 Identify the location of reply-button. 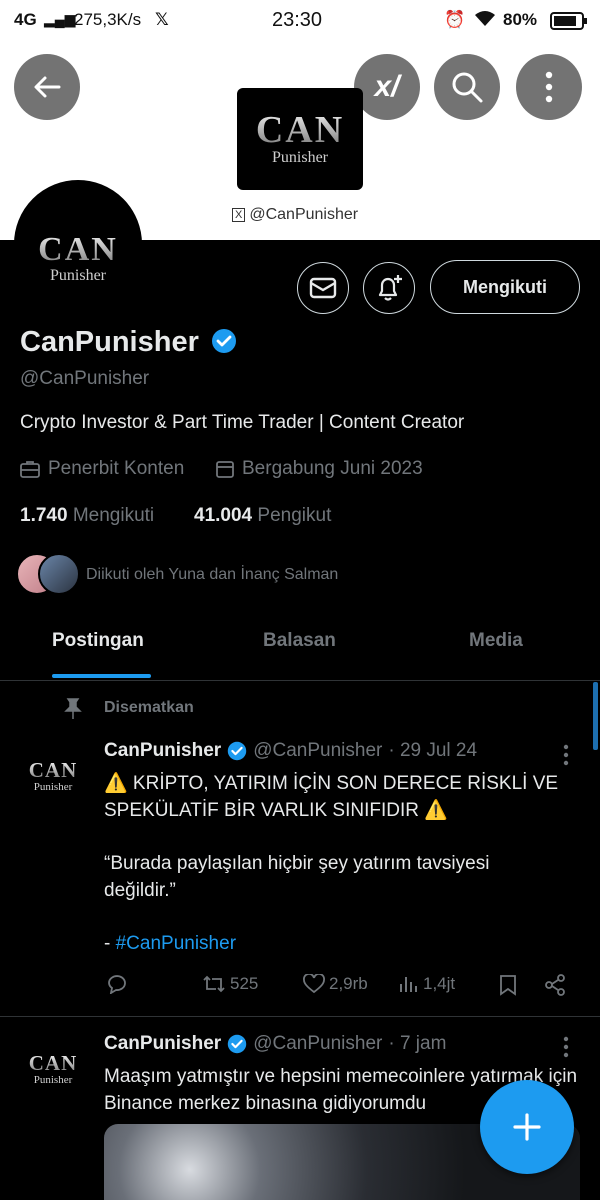
(117, 984).